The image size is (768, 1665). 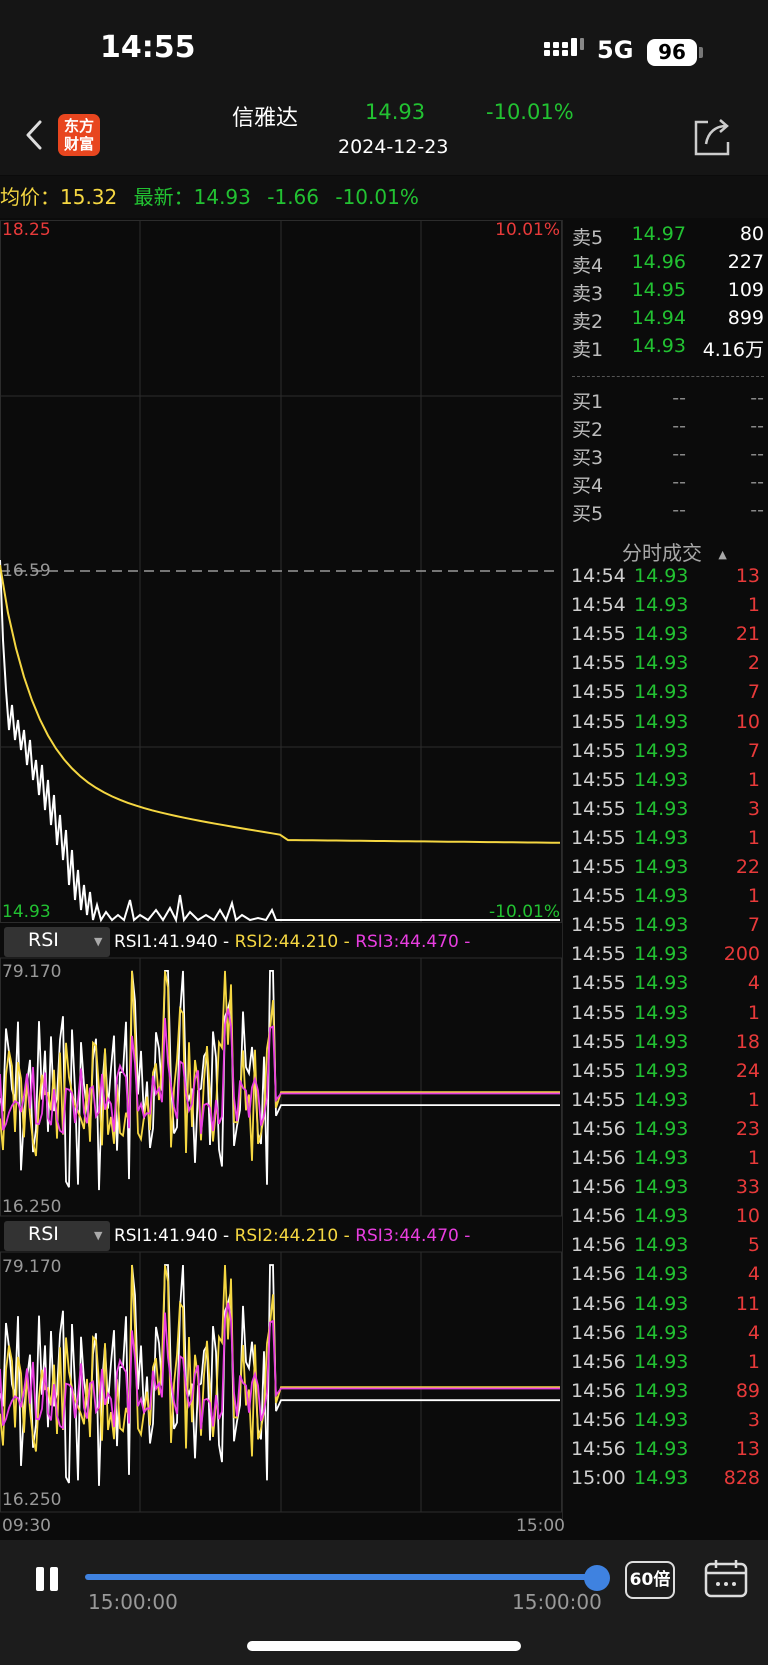 What do you see at coordinates (664, 513) in the screenshot?
I see `bid-level-row: 买5 -- --` at bounding box center [664, 513].